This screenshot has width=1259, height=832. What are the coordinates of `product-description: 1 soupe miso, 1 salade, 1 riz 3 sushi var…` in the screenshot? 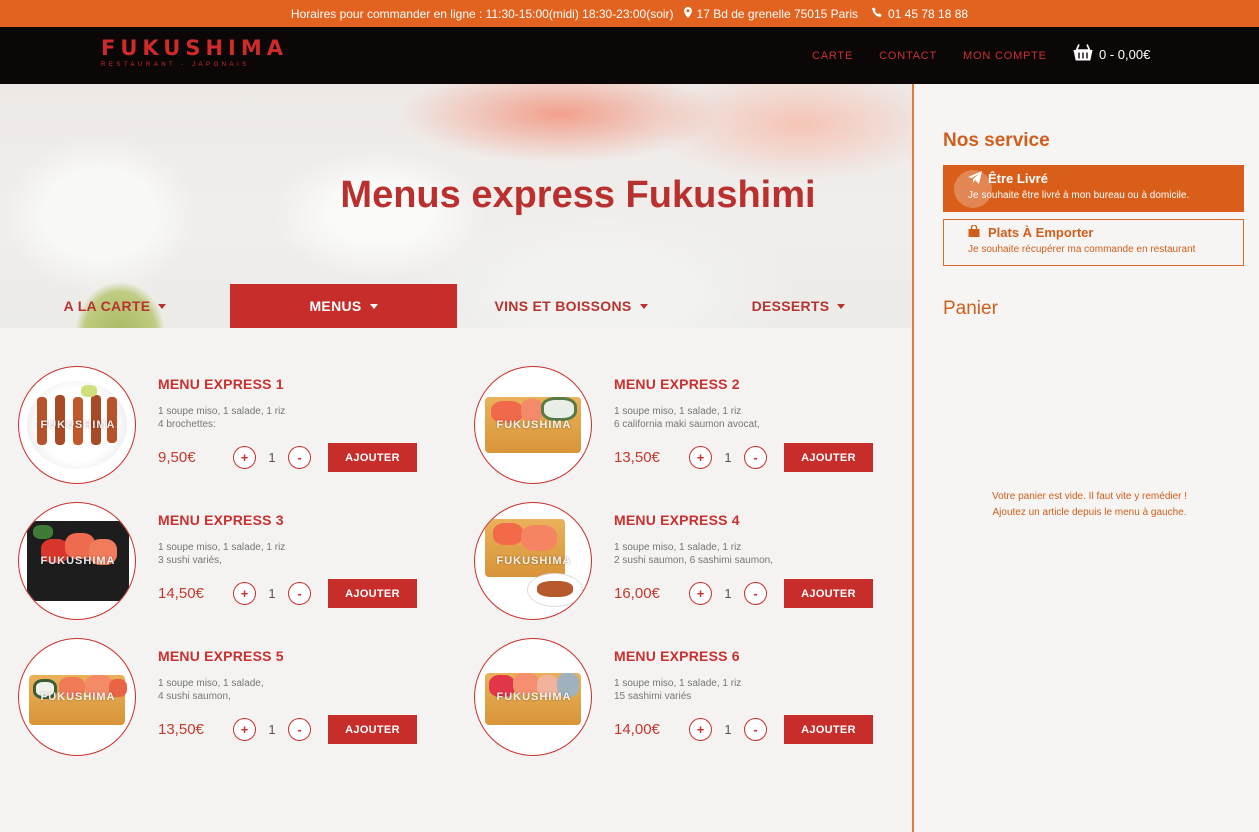 It's located at (222, 554).